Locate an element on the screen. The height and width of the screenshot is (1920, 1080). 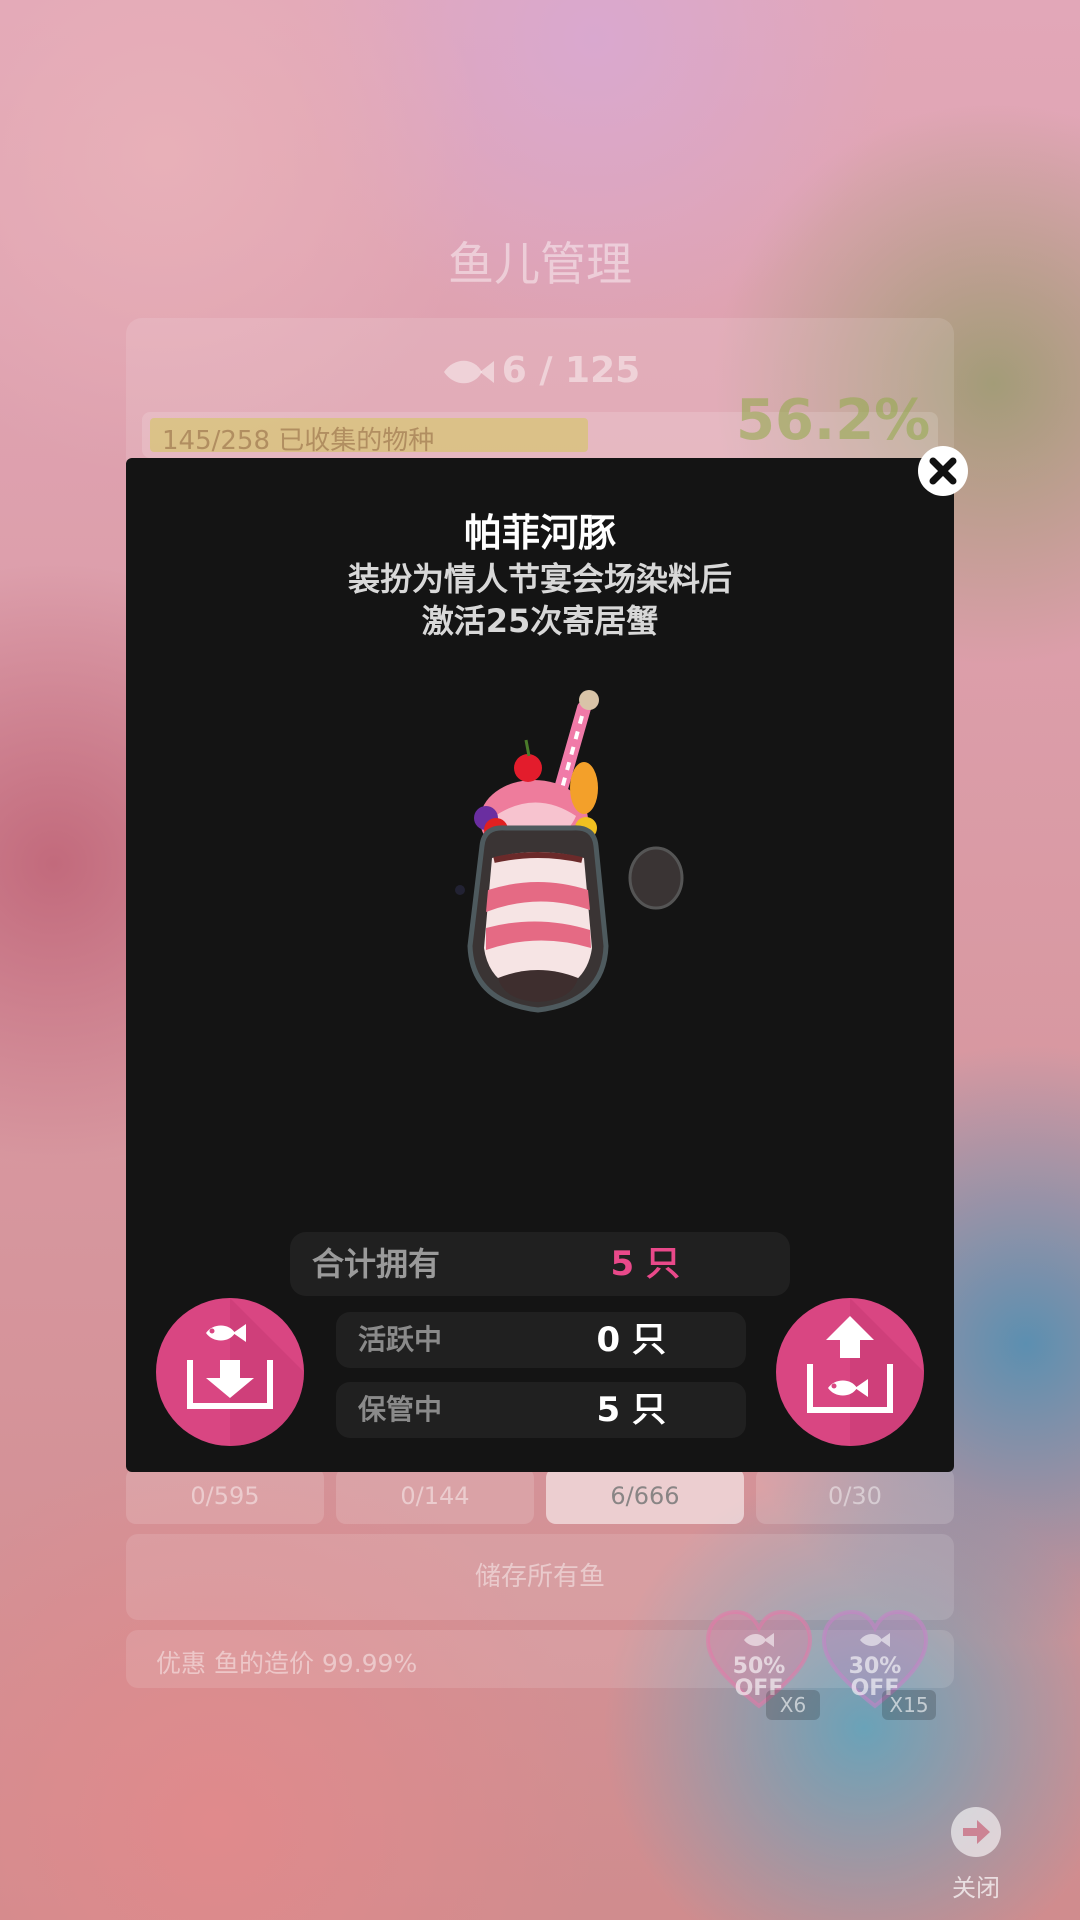
coupon-percent: 30% is located at coordinates (875, 1666).